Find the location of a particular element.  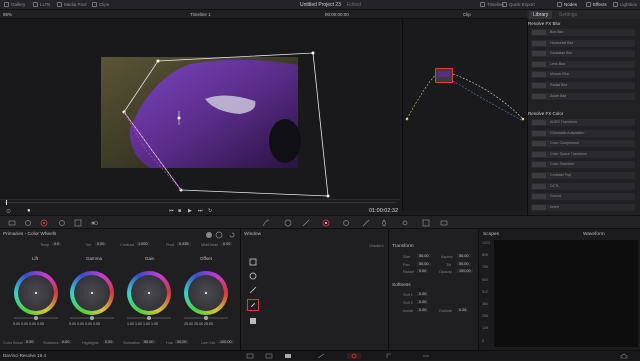

mid-detail-value: 0.00 is located at coordinates (227, 244).